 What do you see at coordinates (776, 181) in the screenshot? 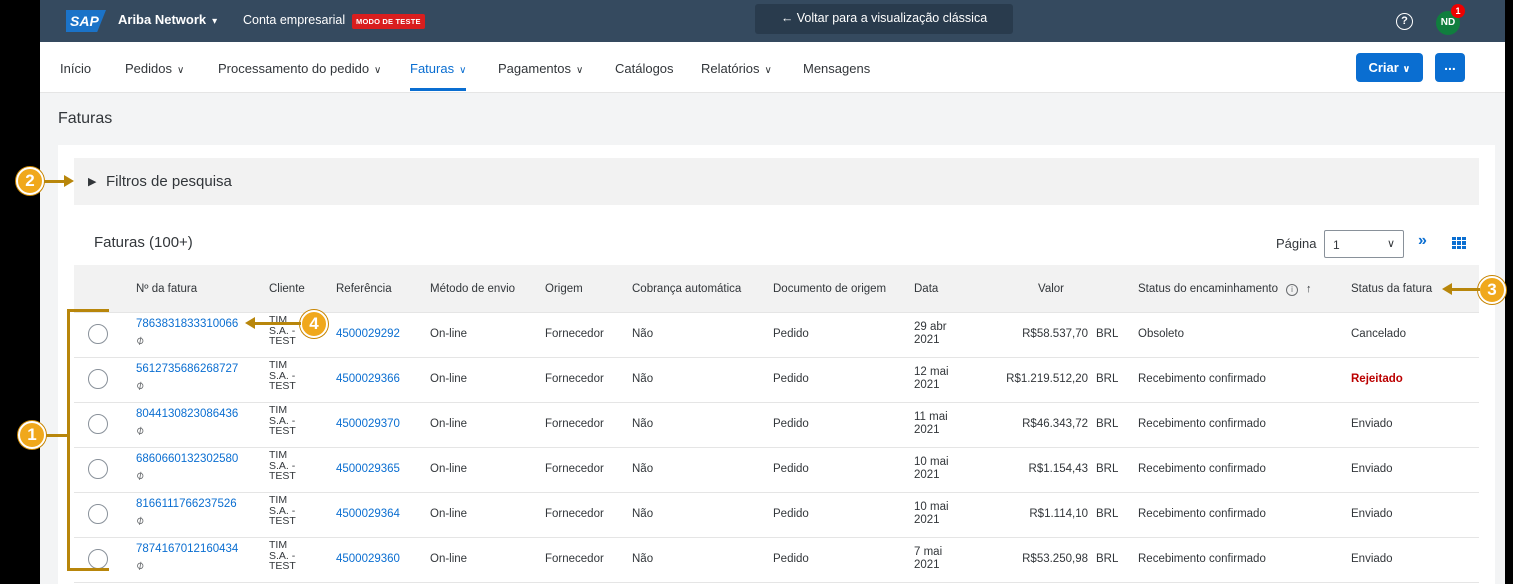
I see `search-filters-panel: ▶ Filtros de pesquisa` at bounding box center [776, 181].